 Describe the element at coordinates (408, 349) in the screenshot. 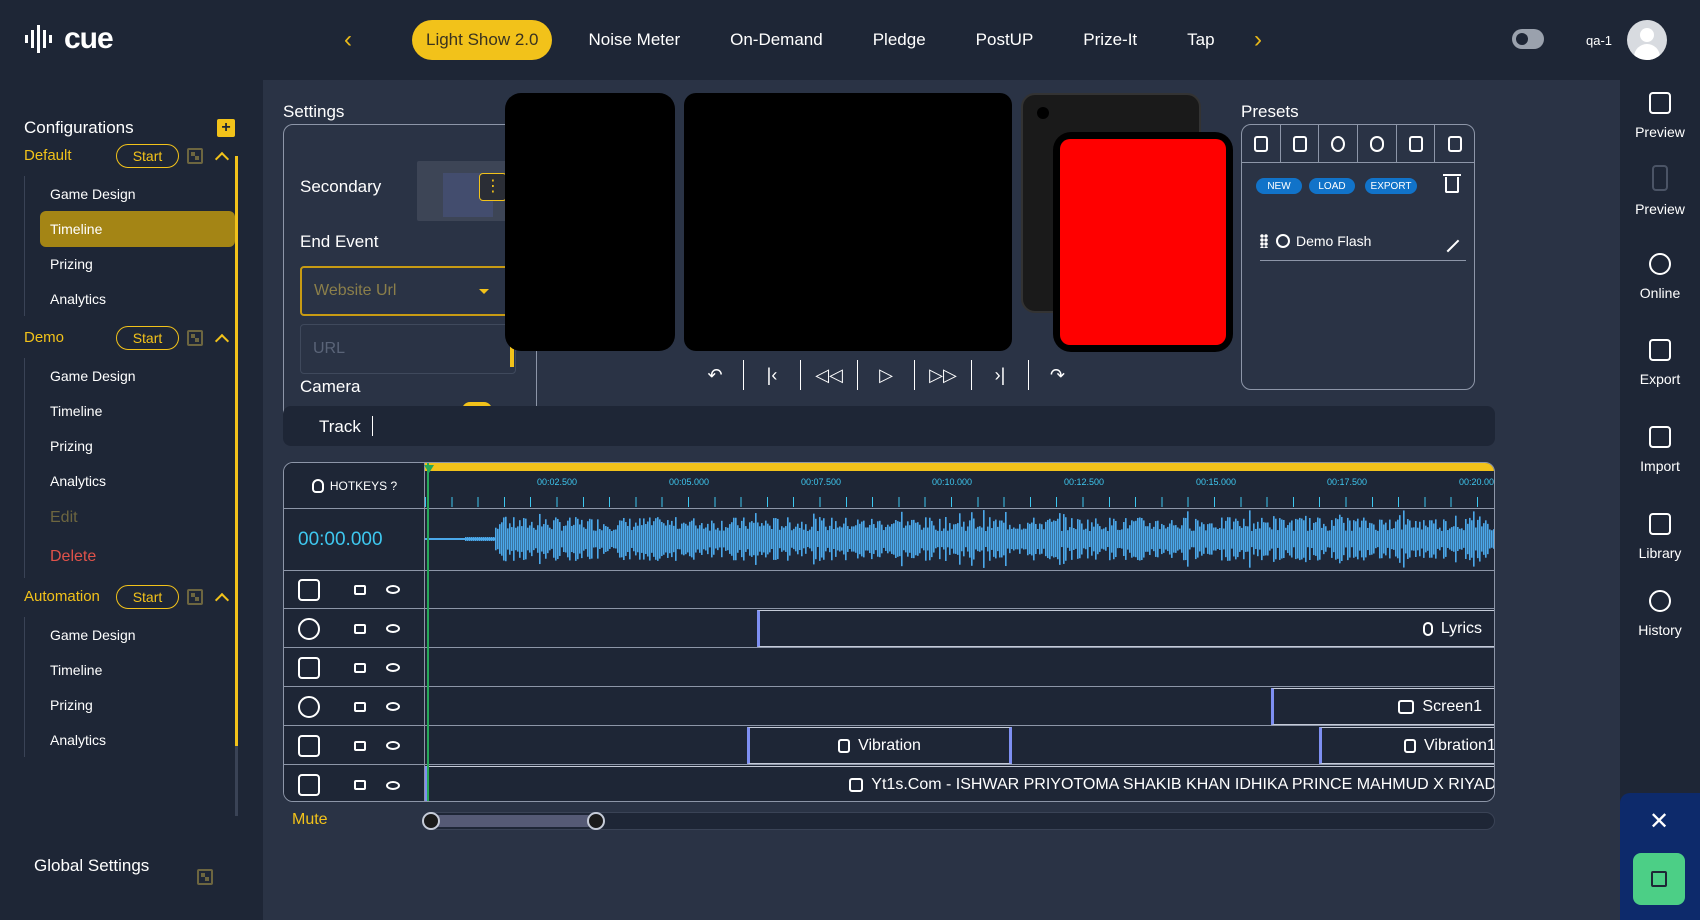

I see `url-input: URL` at that location.